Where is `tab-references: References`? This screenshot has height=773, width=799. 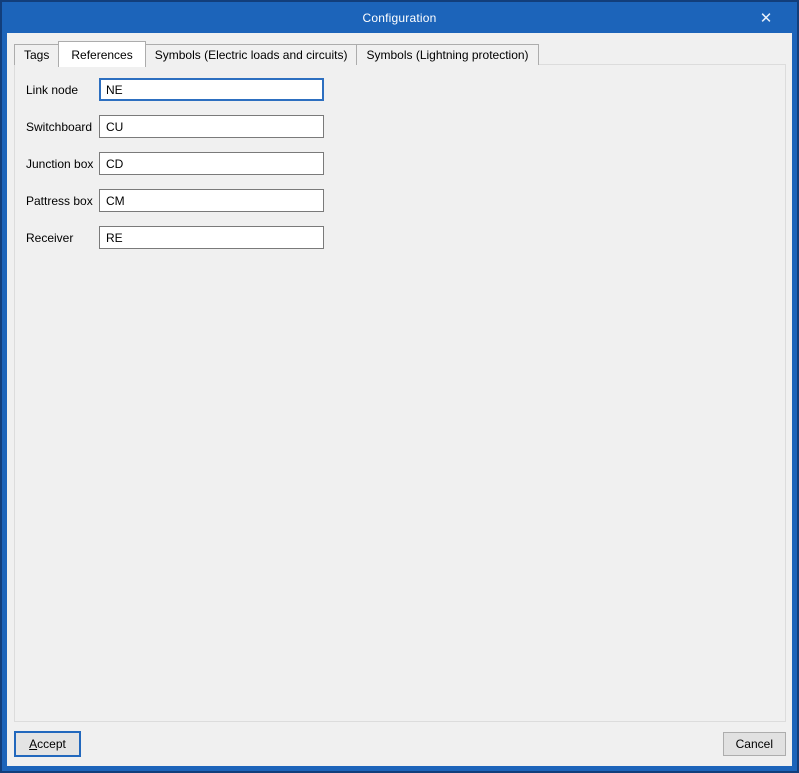 tab-references: References is located at coordinates (102, 54).